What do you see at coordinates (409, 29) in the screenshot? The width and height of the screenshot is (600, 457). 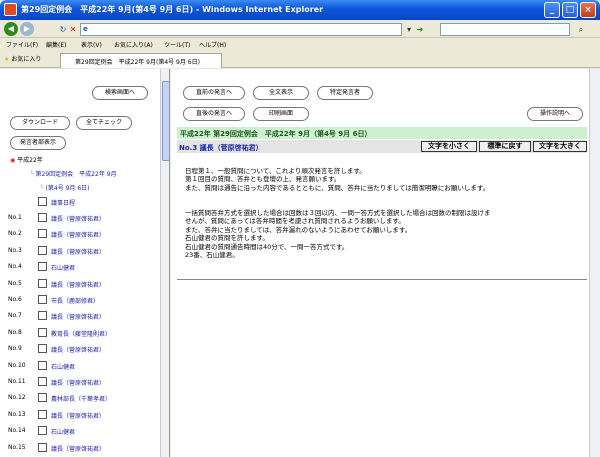 I see `address-dropdown-icon: ▾` at bounding box center [409, 29].